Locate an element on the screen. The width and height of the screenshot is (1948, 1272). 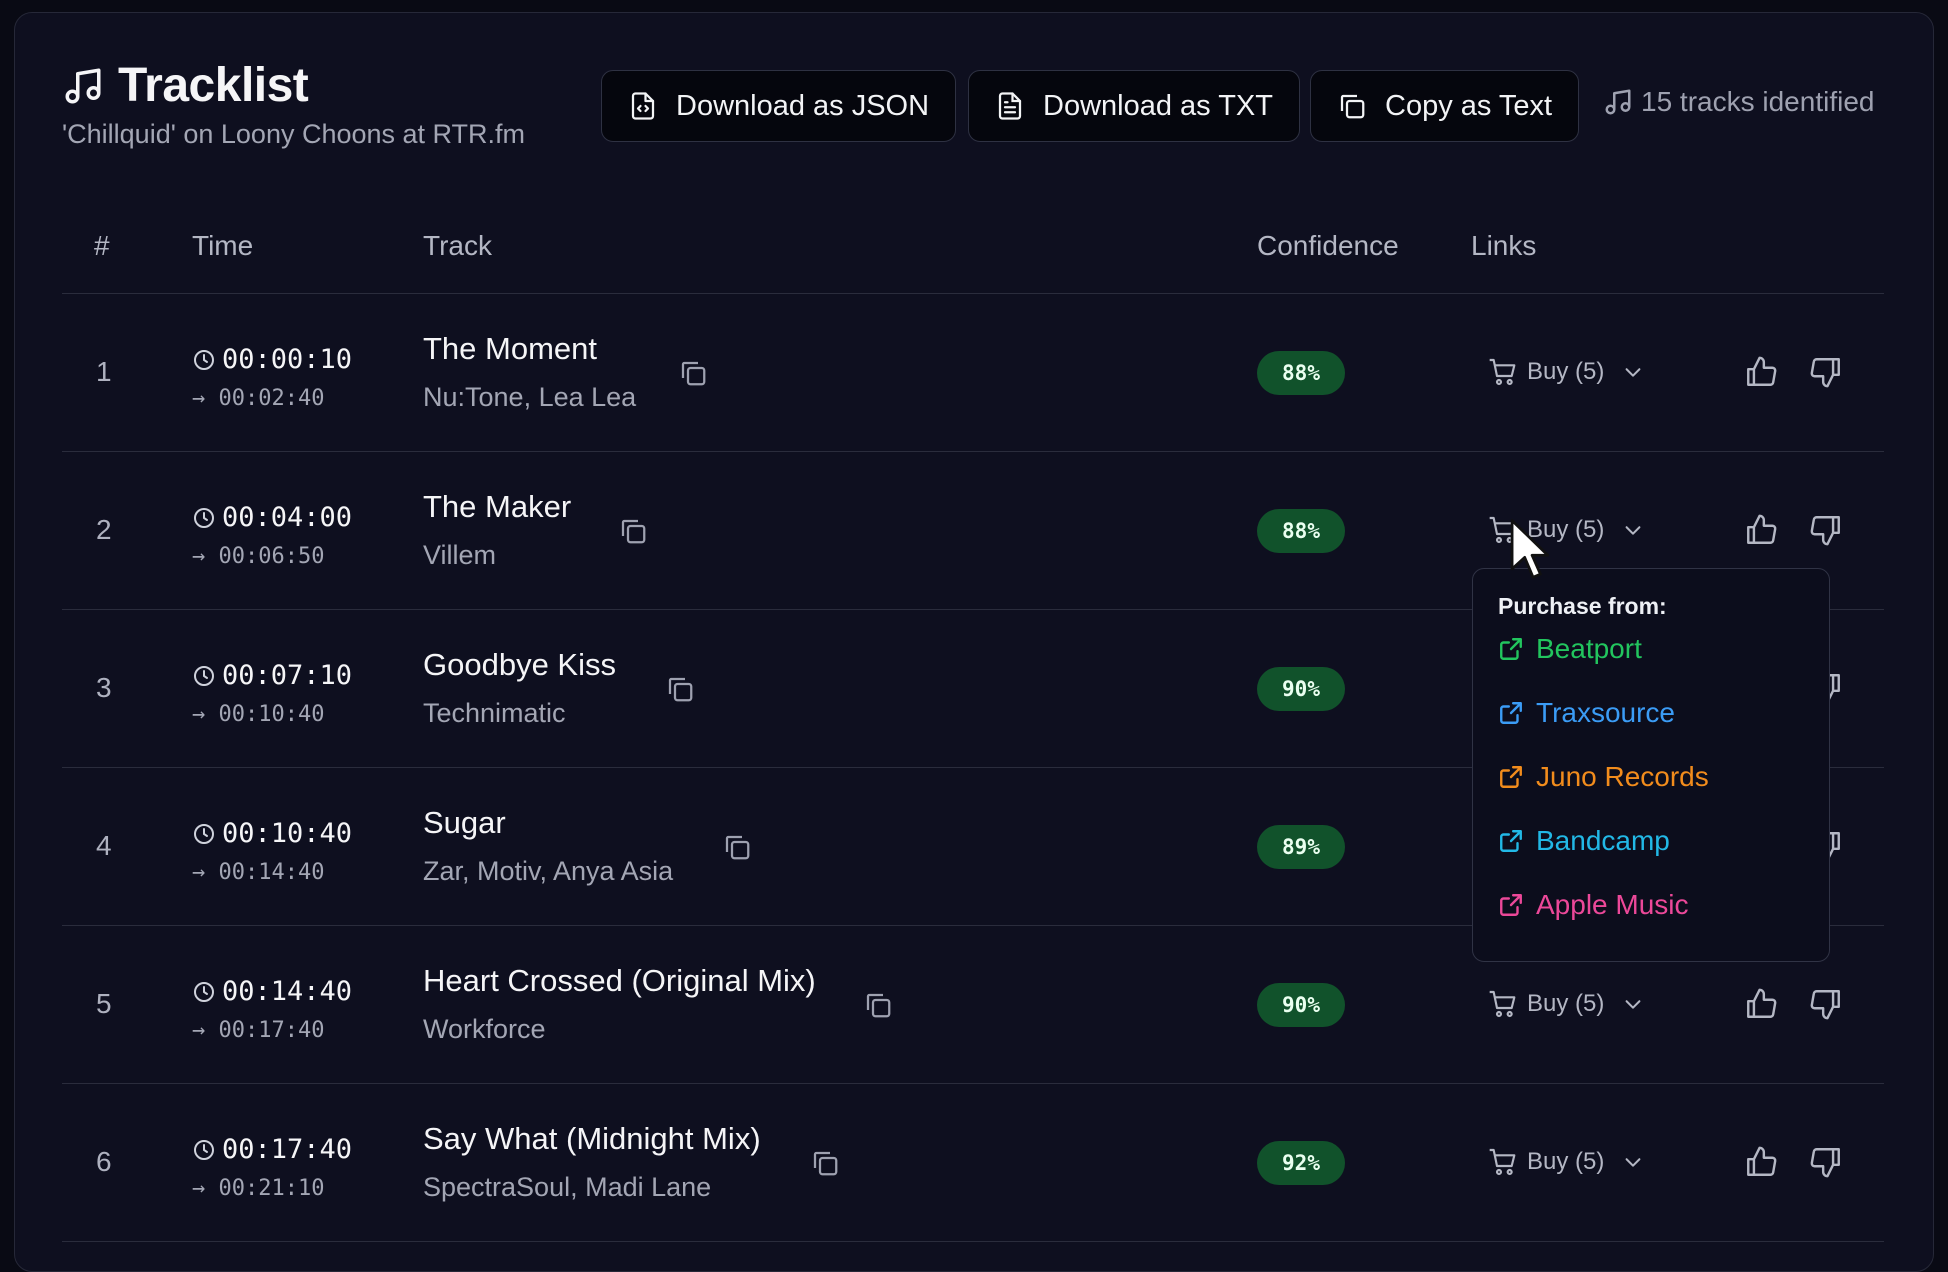
track-count: 15 tracks identified is located at coordinates (1738, 102).